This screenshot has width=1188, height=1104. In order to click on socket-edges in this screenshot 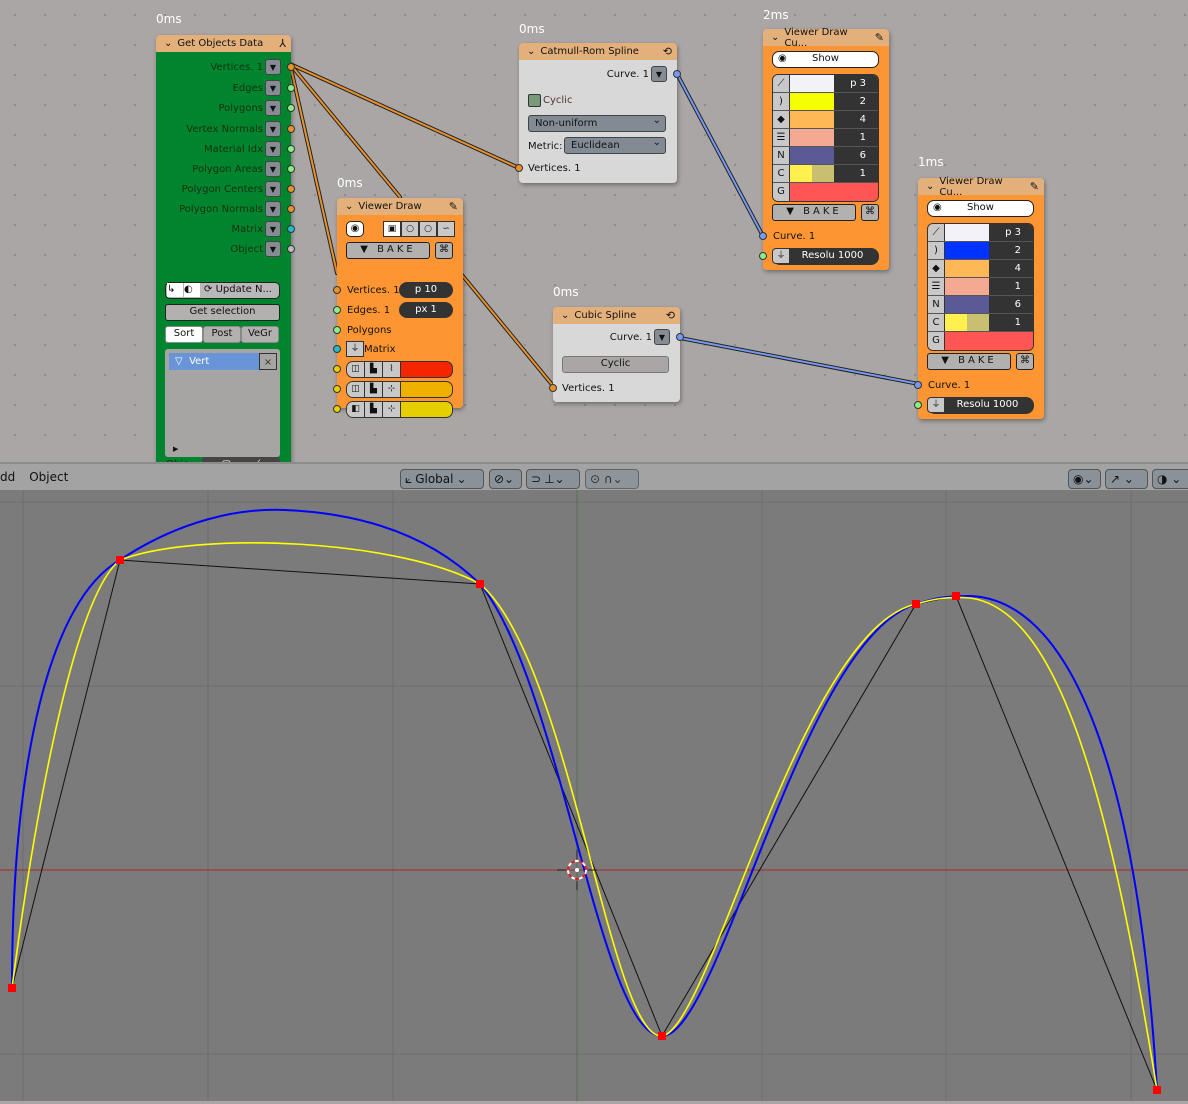, I will do `click(337, 310)`.